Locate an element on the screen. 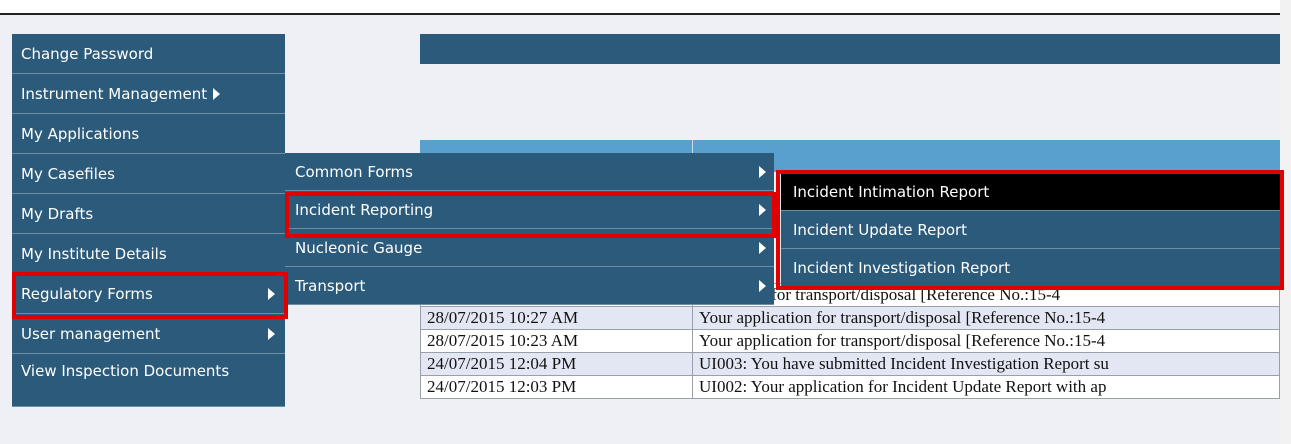 This screenshot has height=444, width=1291. right-edge is located at coordinates (1285, 222).